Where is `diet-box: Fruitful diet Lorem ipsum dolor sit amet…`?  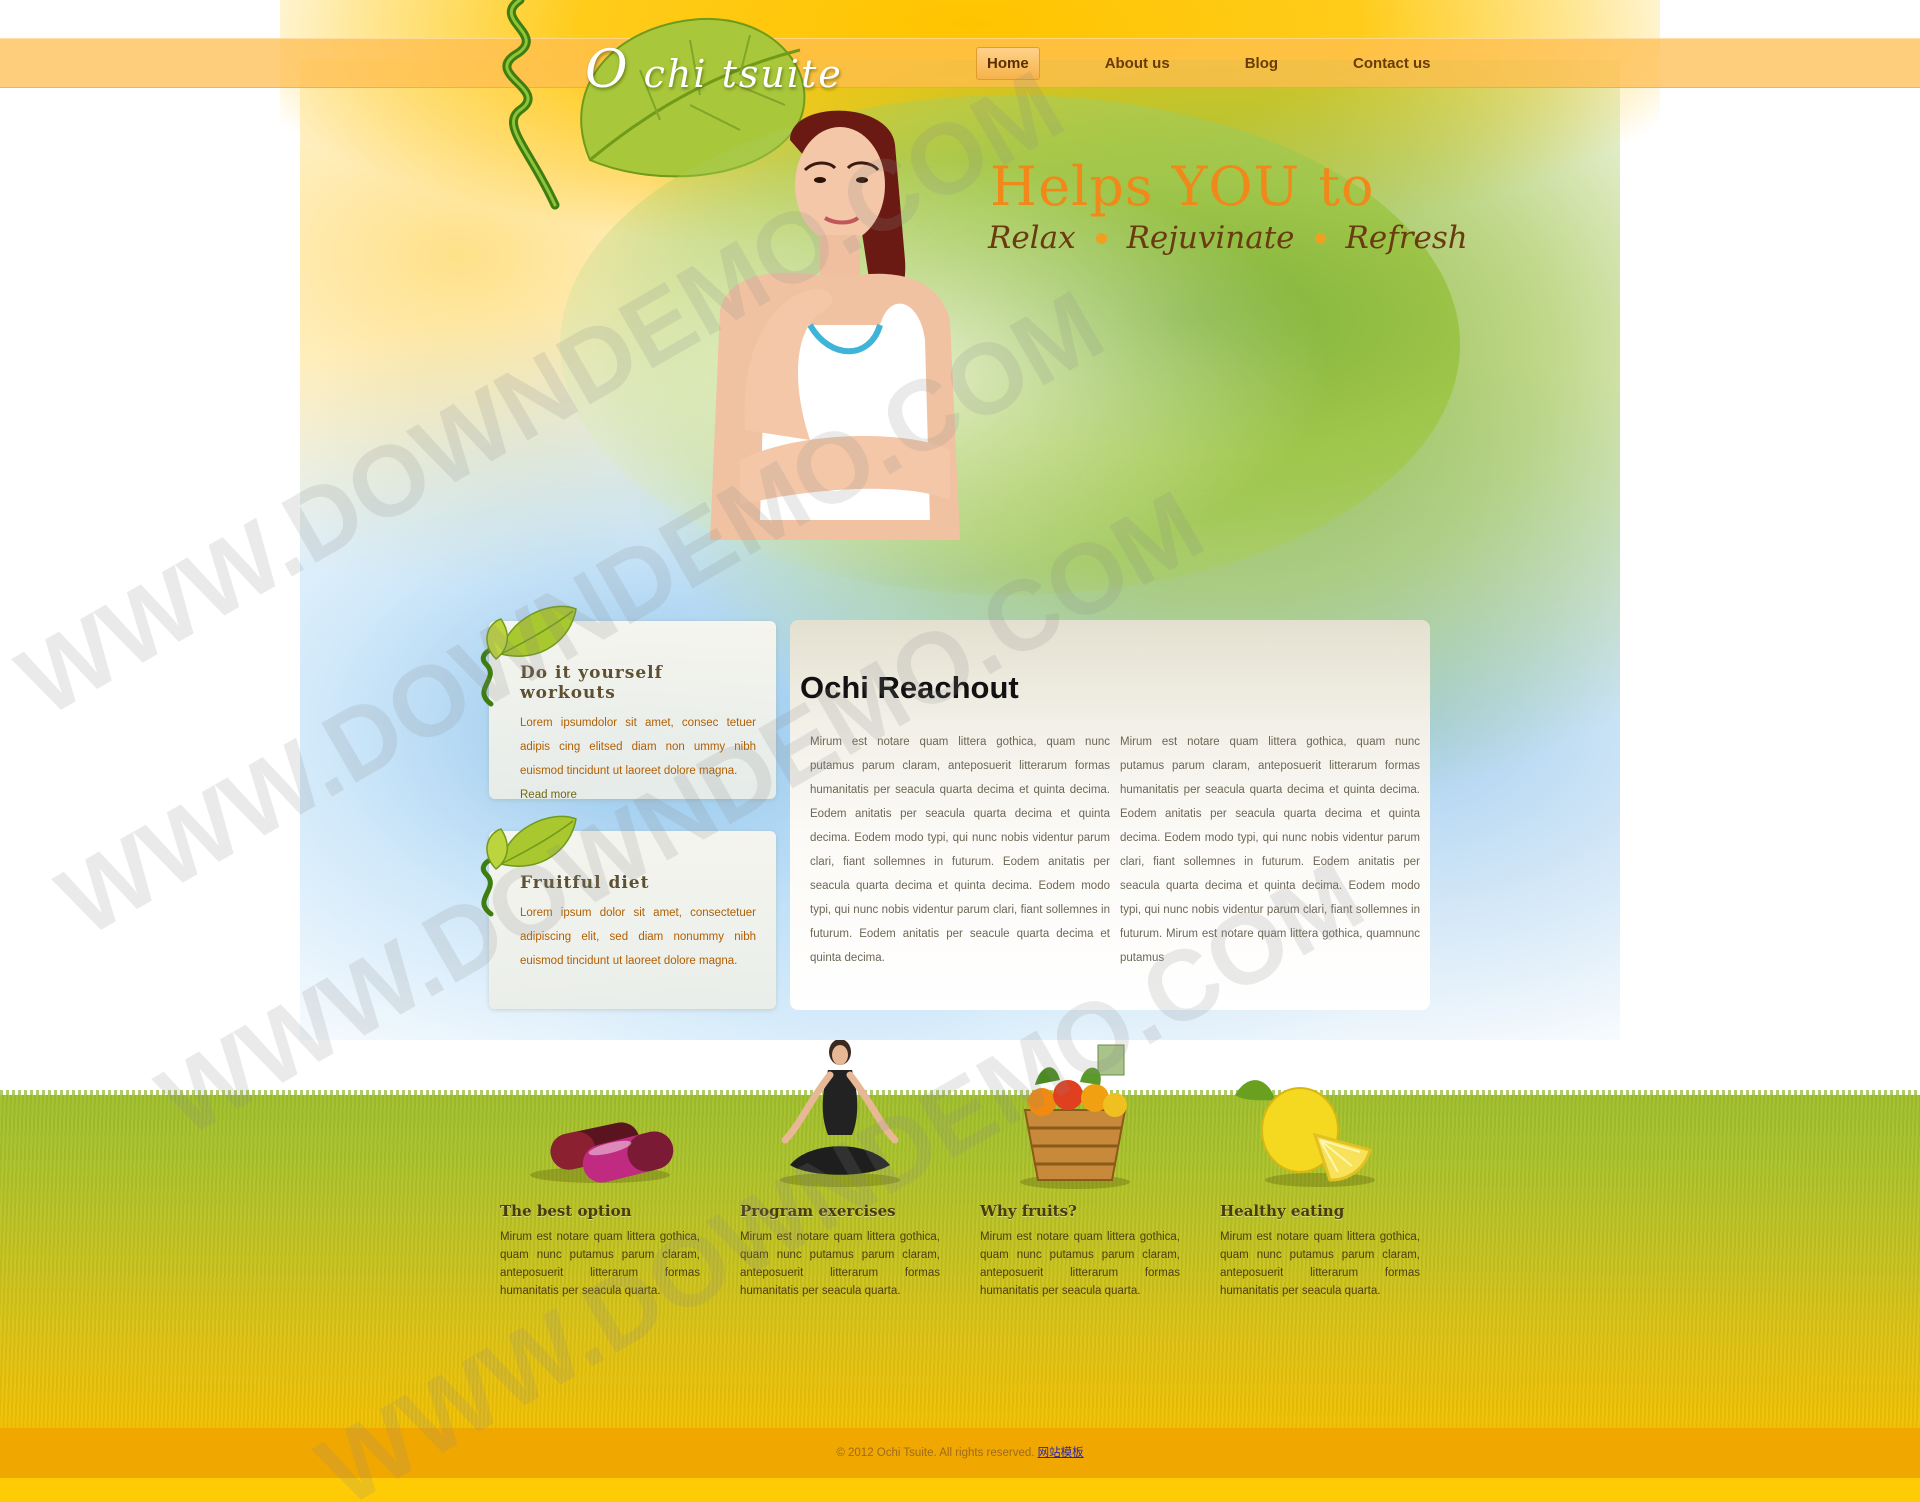
diet-box: Fruitful diet Lorem ipsum dolor sit amet… is located at coordinates (628, 912).